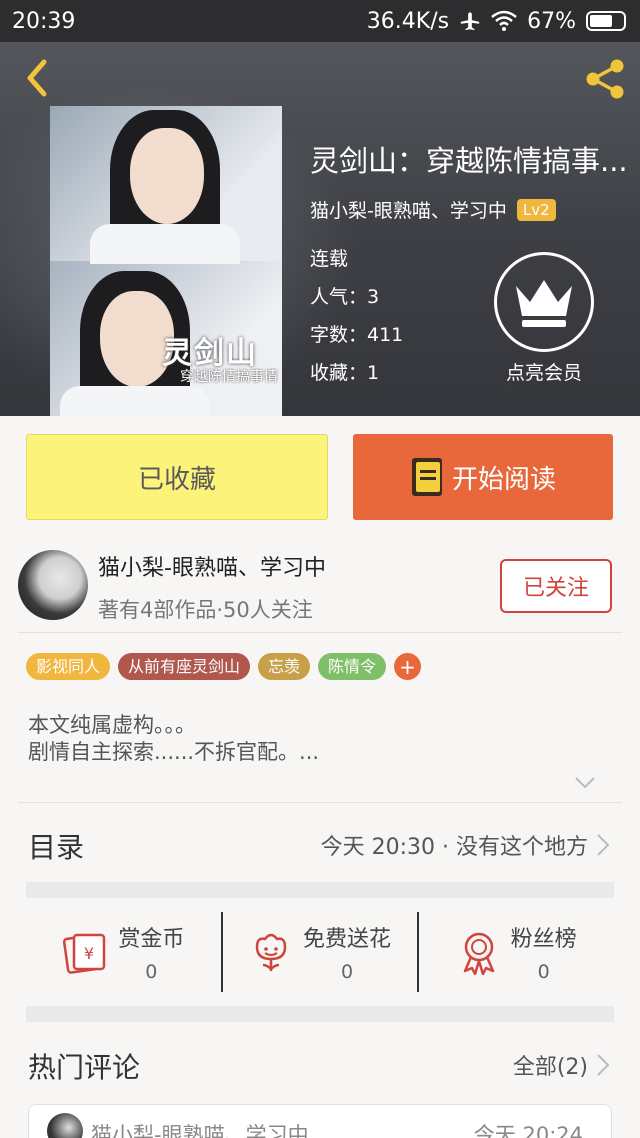 The image size is (640, 1138). I want to click on back-arrow-icon, so click(36, 78).